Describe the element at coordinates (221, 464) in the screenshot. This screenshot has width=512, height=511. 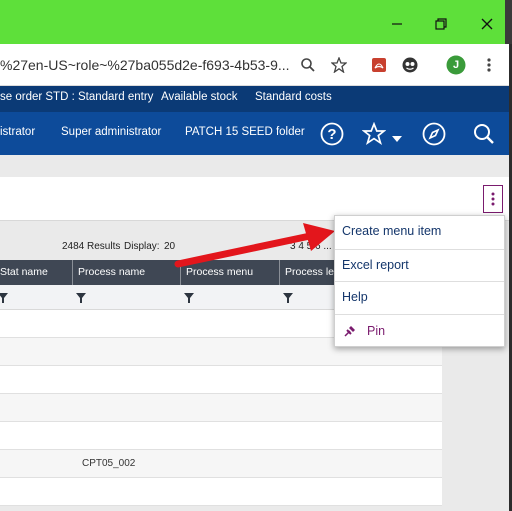
I see `table-row: CPT05_002` at that location.